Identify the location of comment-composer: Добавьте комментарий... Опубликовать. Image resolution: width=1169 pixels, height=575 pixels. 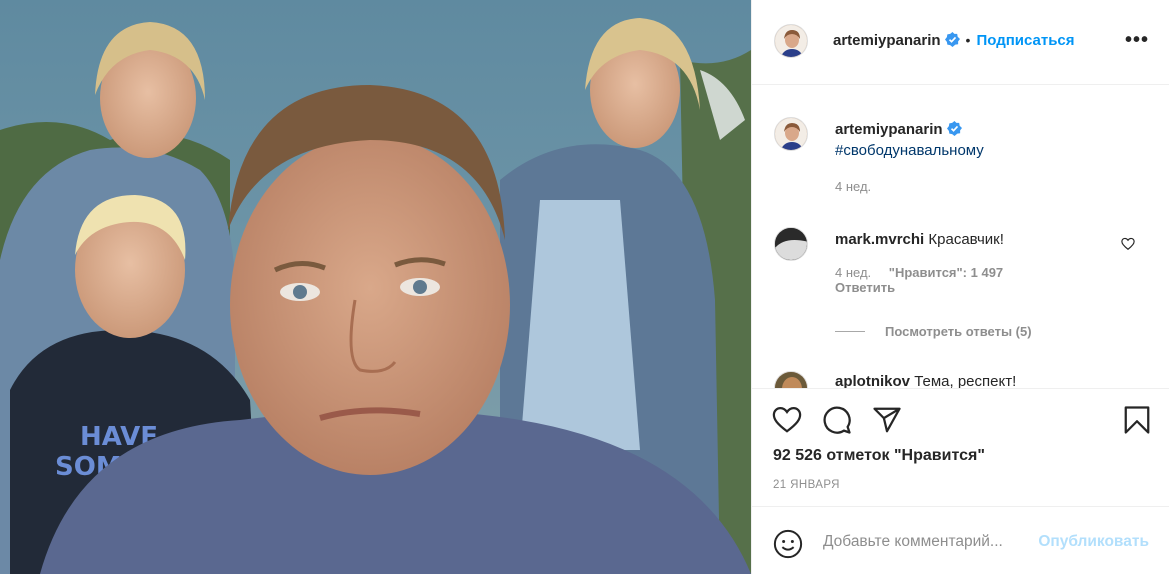
(960, 540).